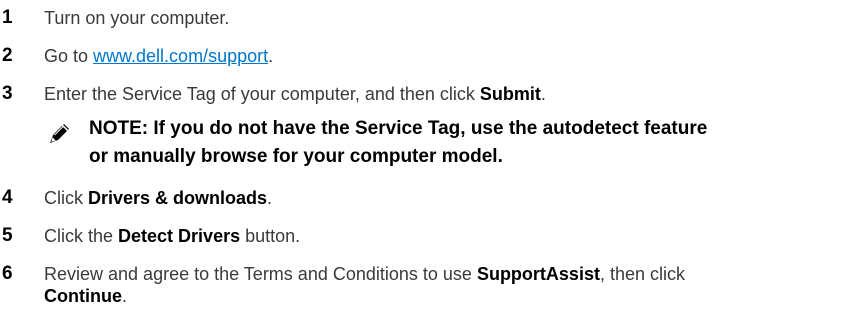 The image size is (857, 324). Describe the element at coordinates (7, 273) in the screenshot. I see `step-number: 6` at that location.